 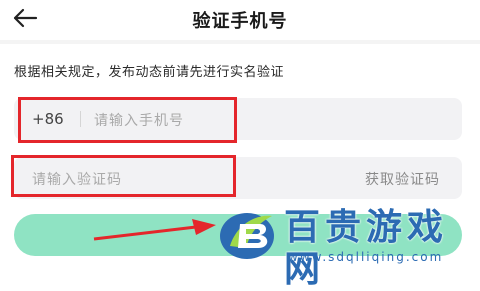 I want to click on top-bar: 验证手机号, so click(x=240, y=20).